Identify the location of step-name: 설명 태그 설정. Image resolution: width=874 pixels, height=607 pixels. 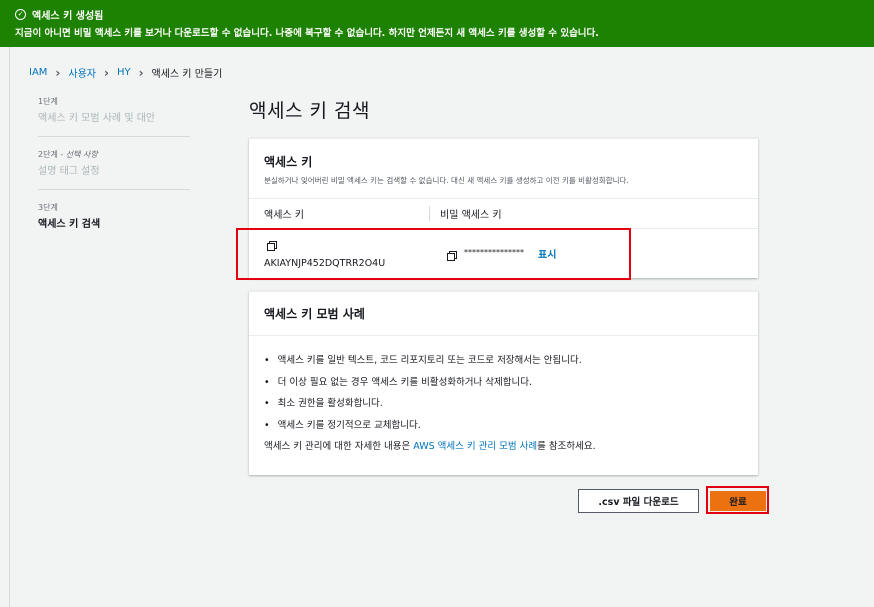
(69, 171).